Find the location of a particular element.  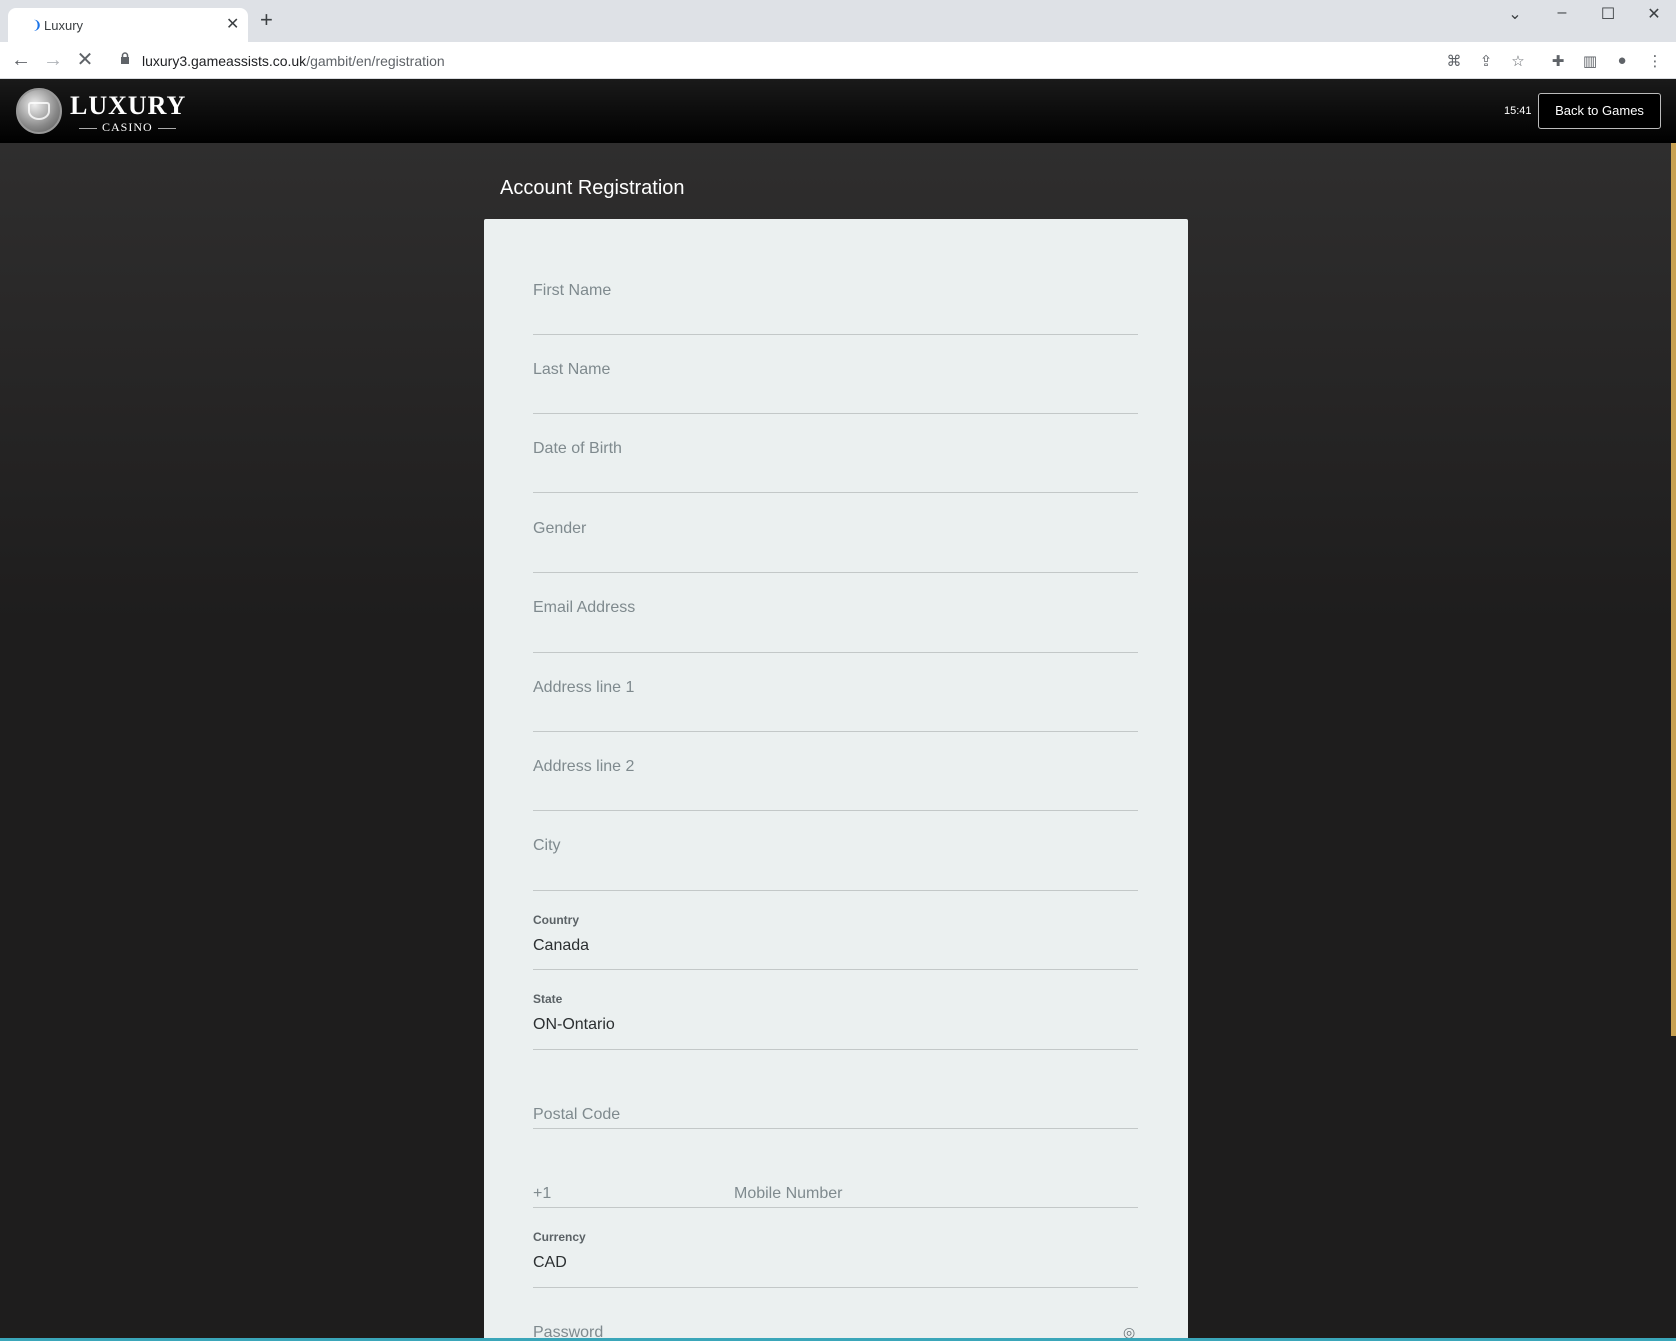

mobile-number-field: +1 Mobile Number is located at coordinates (835, 1168).